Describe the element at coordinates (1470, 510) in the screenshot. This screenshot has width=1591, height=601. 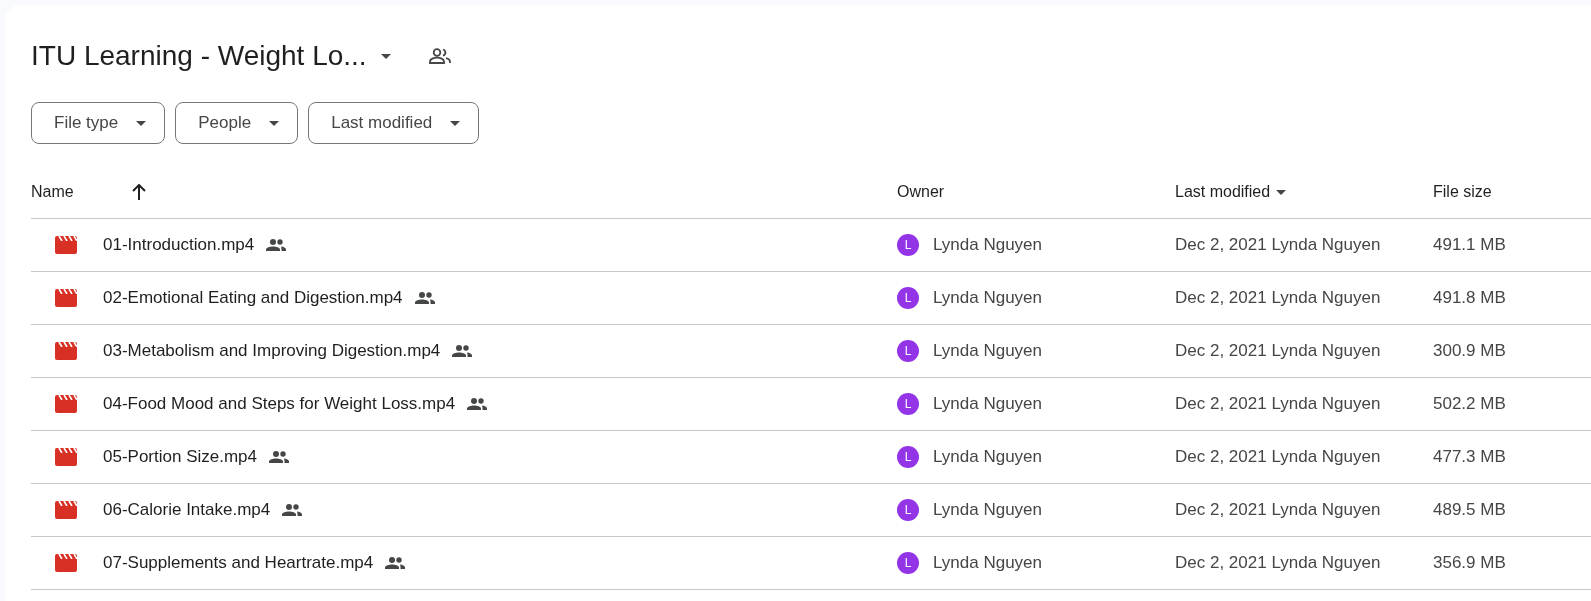
I see `file-size: 489.5 MB` at that location.